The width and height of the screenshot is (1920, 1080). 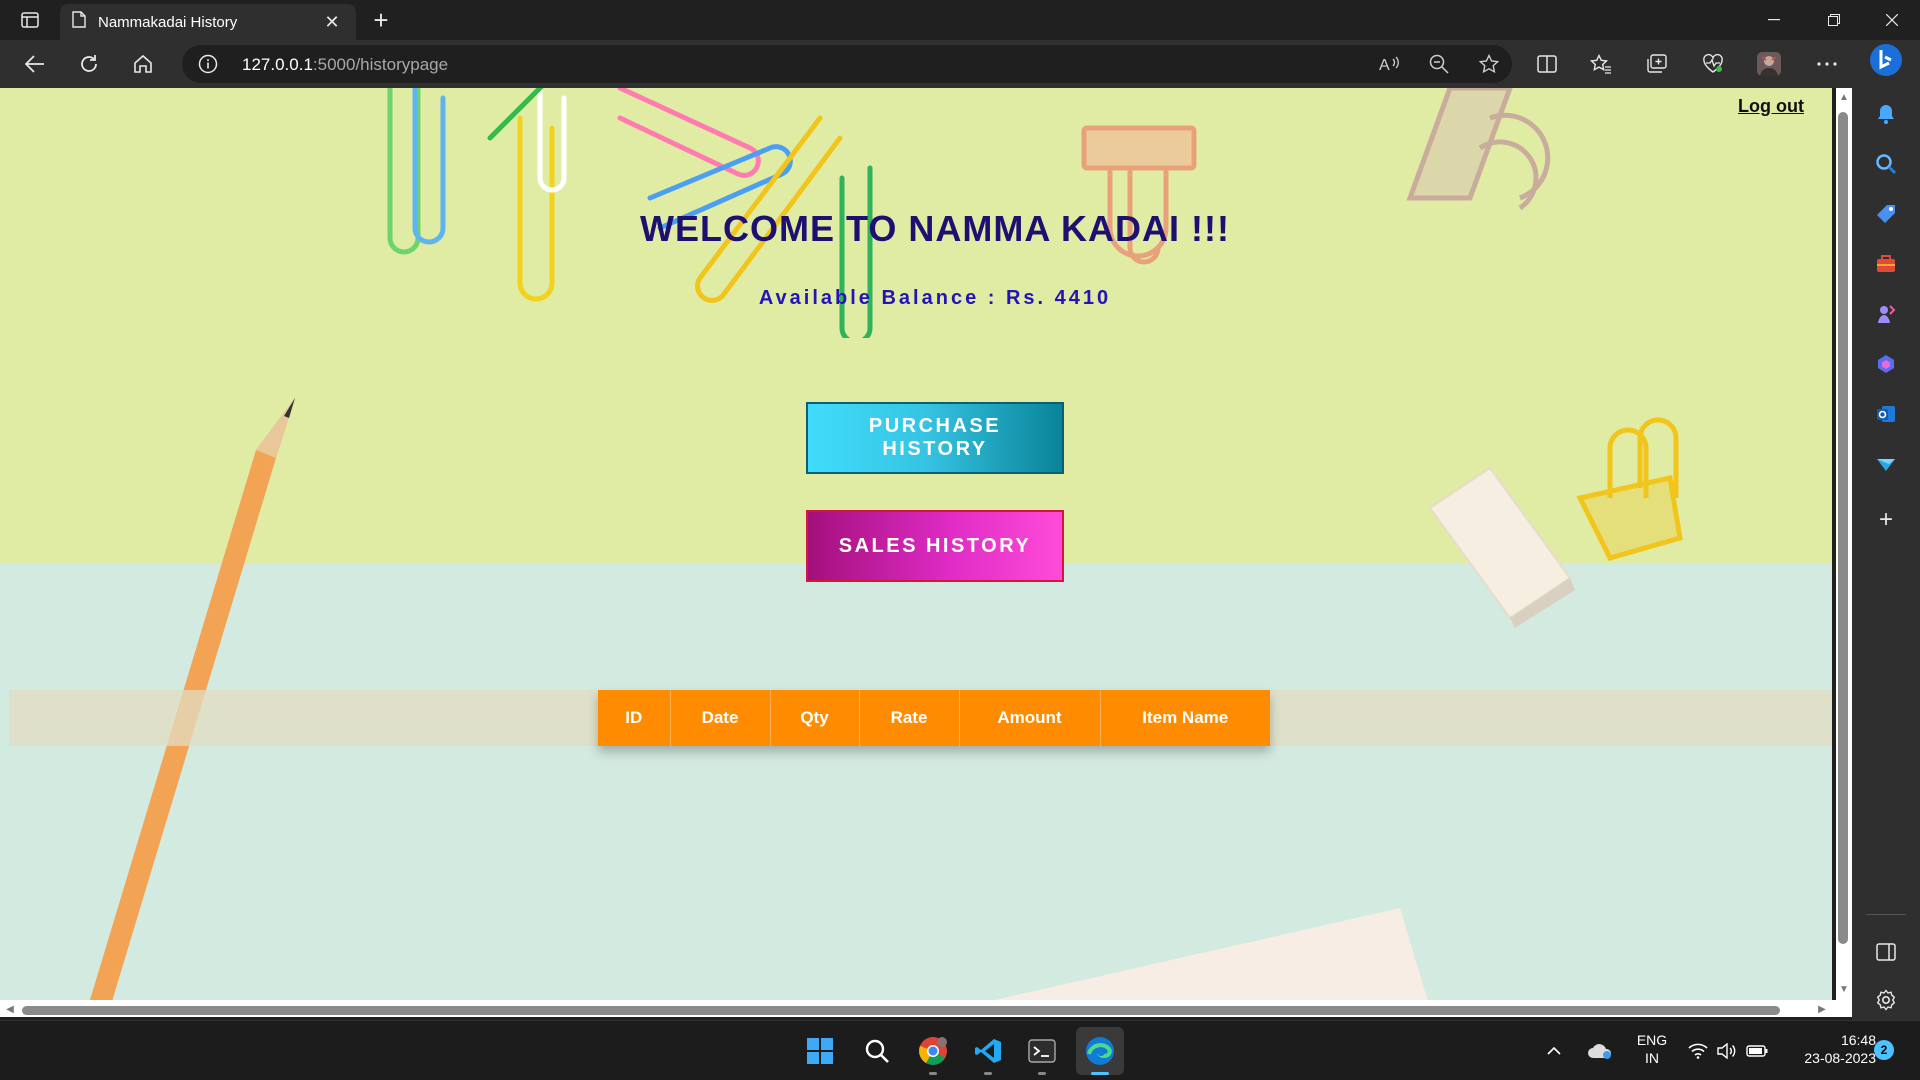 What do you see at coordinates (79, 22) in the screenshot?
I see `page-icon` at bounding box center [79, 22].